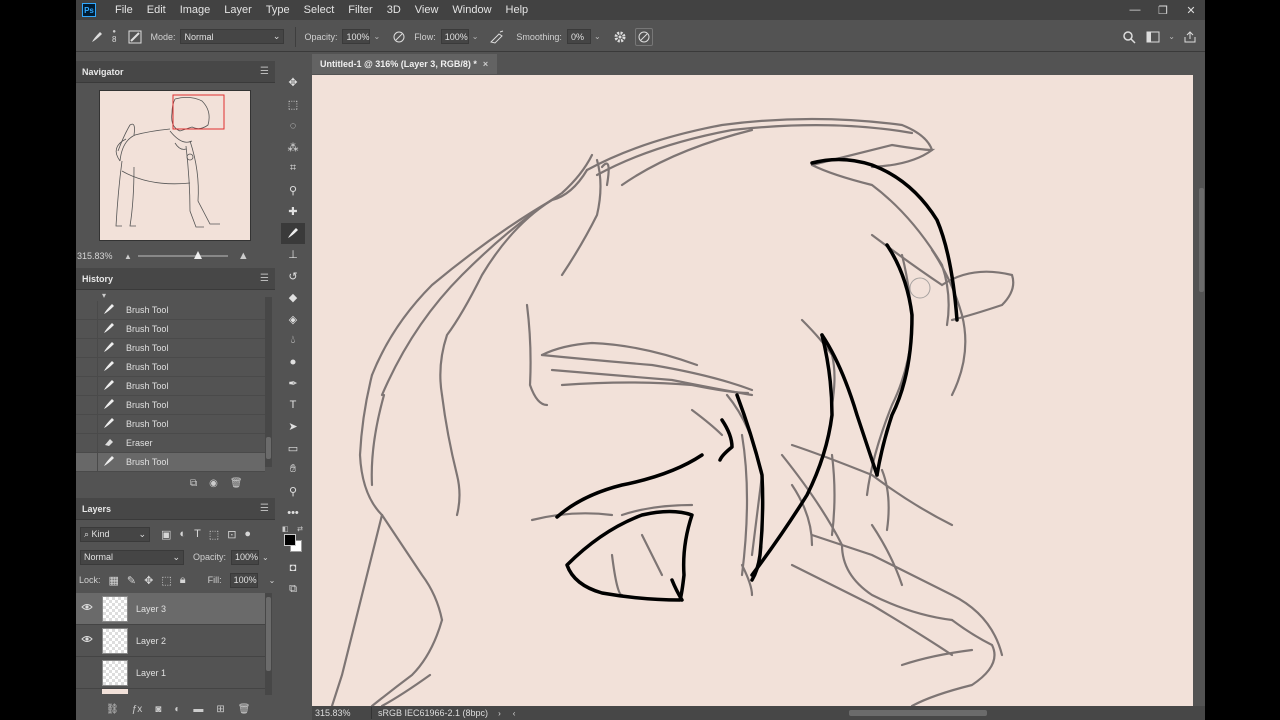  What do you see at coordinates (293, 148) in the screenshot?
I see `magic-wand-tool-icon: ⁂` at bounding box center [293, 148].